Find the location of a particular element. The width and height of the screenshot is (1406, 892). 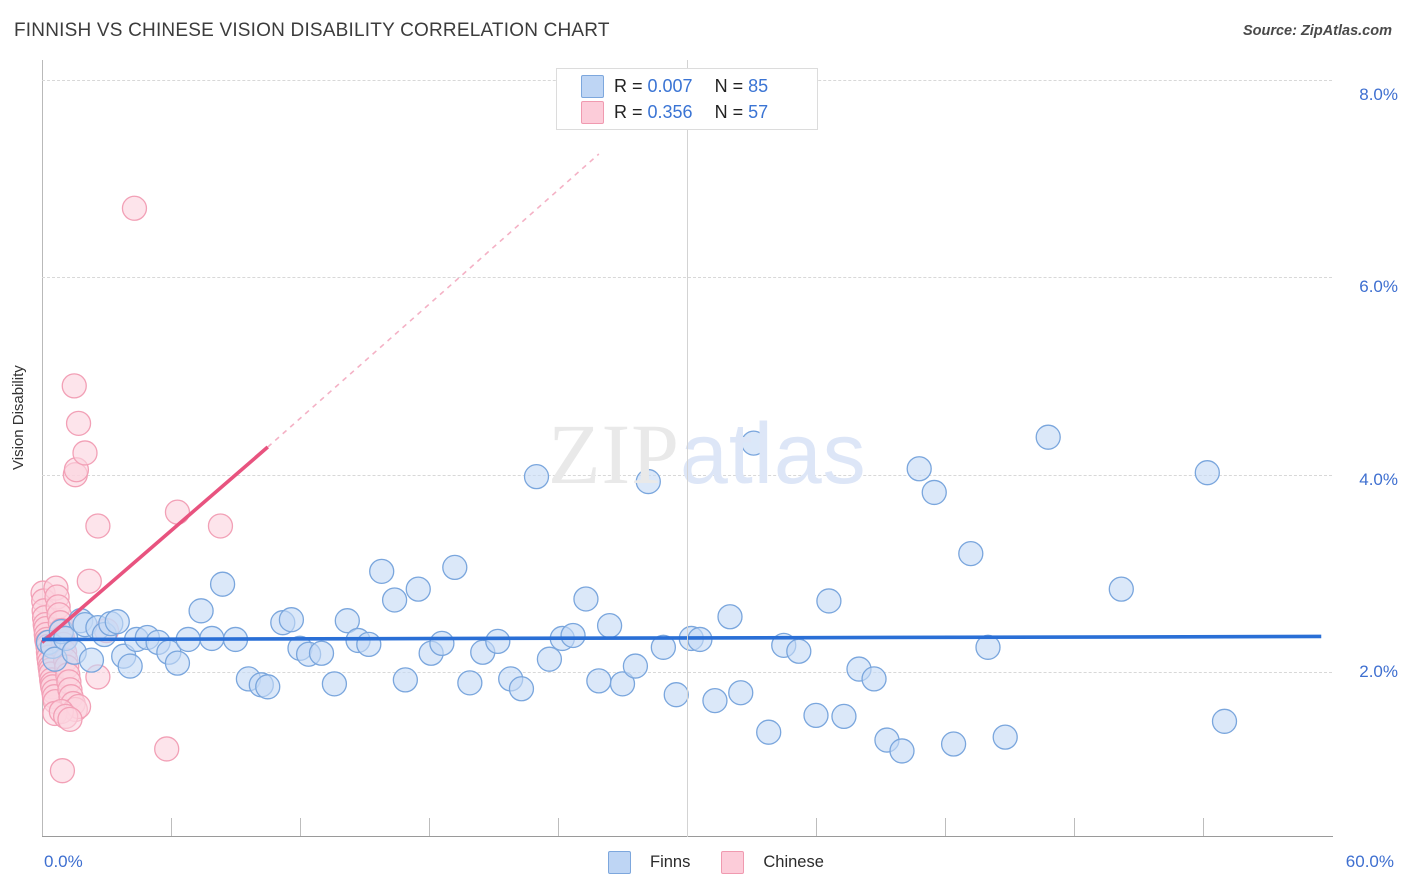

chinese-trendline-dashed is located at coordinates (433, 300).